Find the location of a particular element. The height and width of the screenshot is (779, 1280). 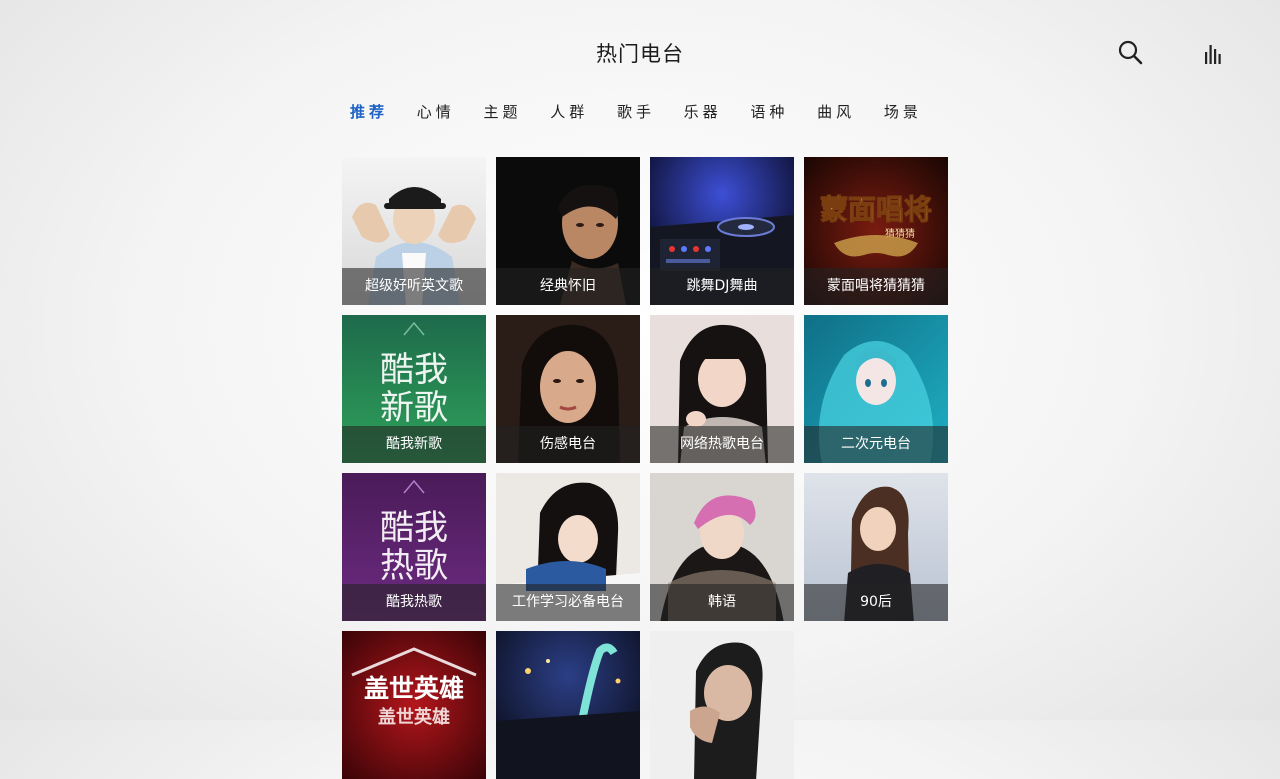

station-title: 经典怀旧 is located at coordinates (568, 286).